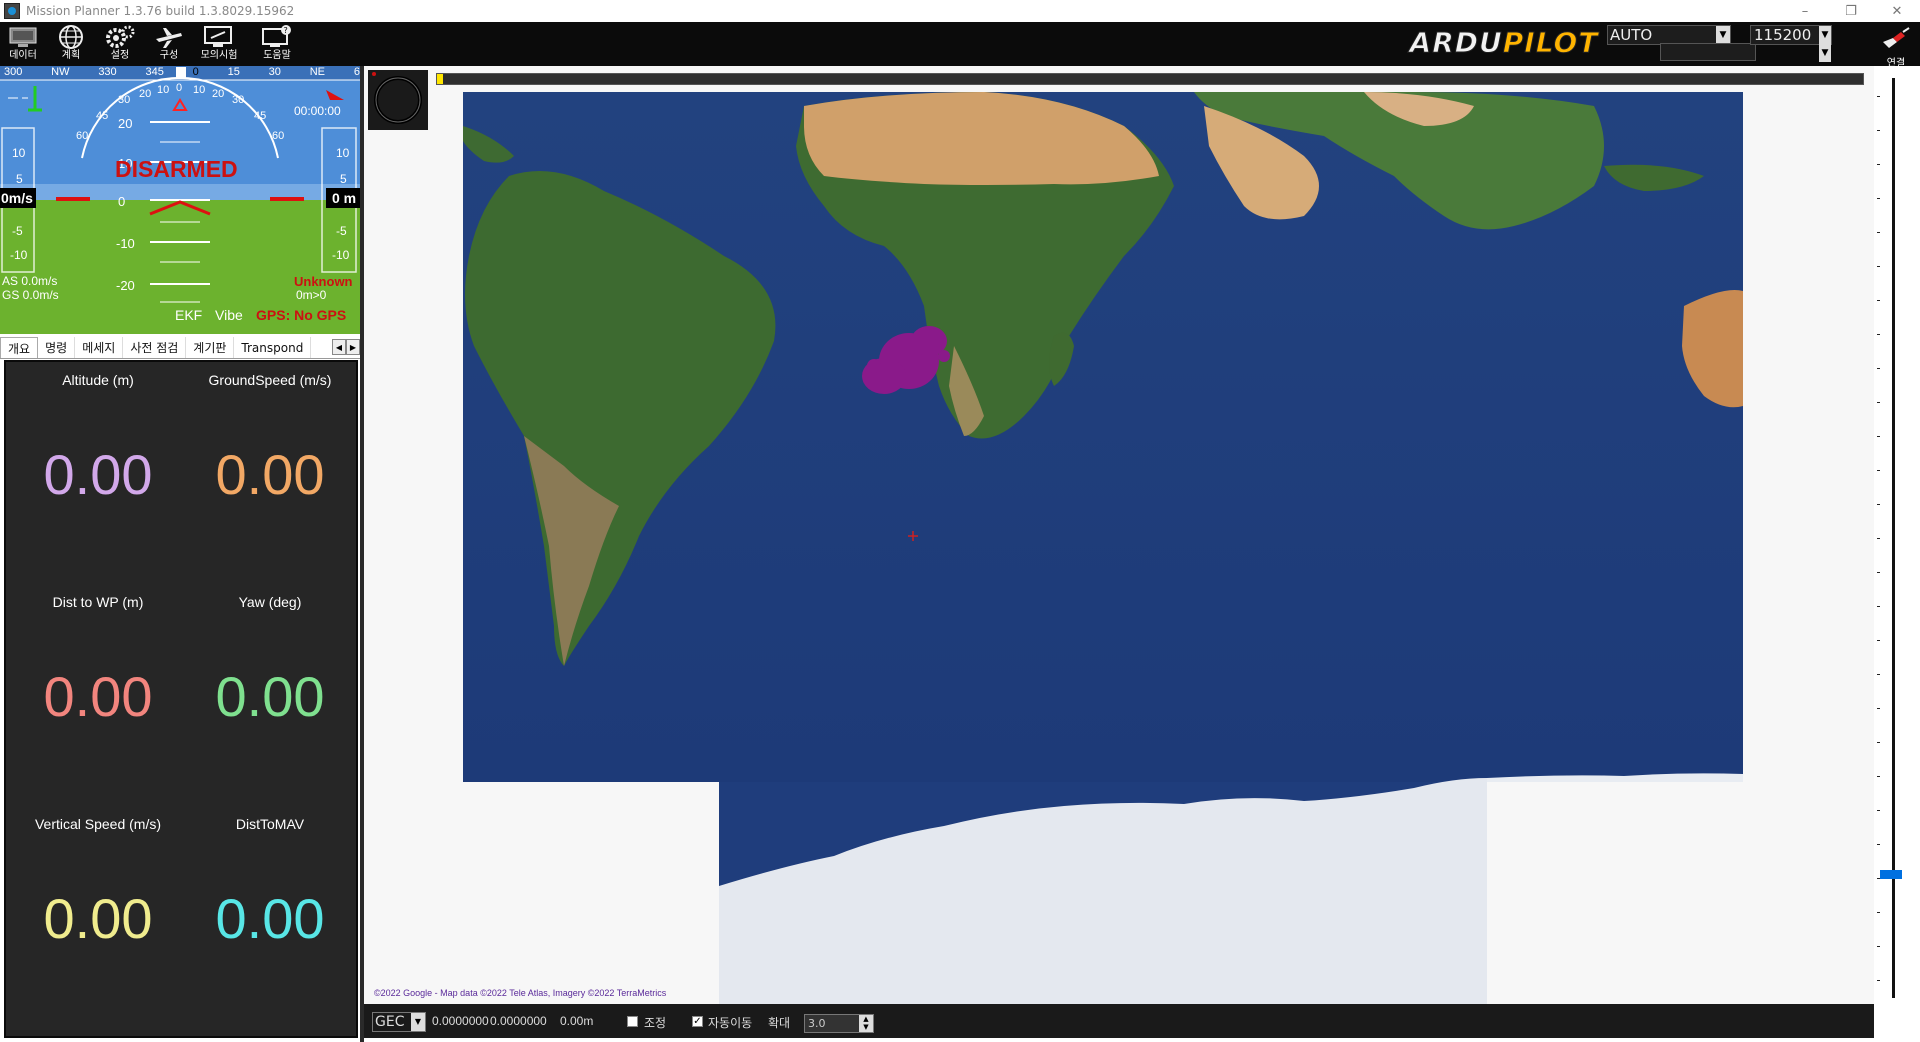  I want to click on simulation-button: 모의시험, so click(219, 44).